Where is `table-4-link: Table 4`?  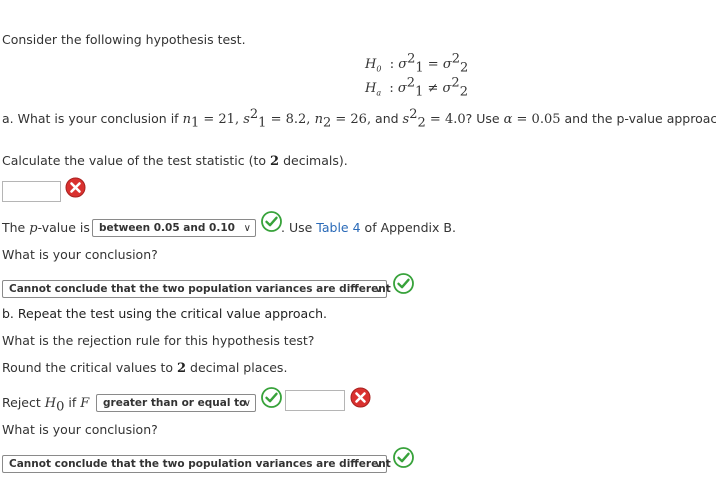 table-4-link: Table 4 is located at coordinates (338, 227).